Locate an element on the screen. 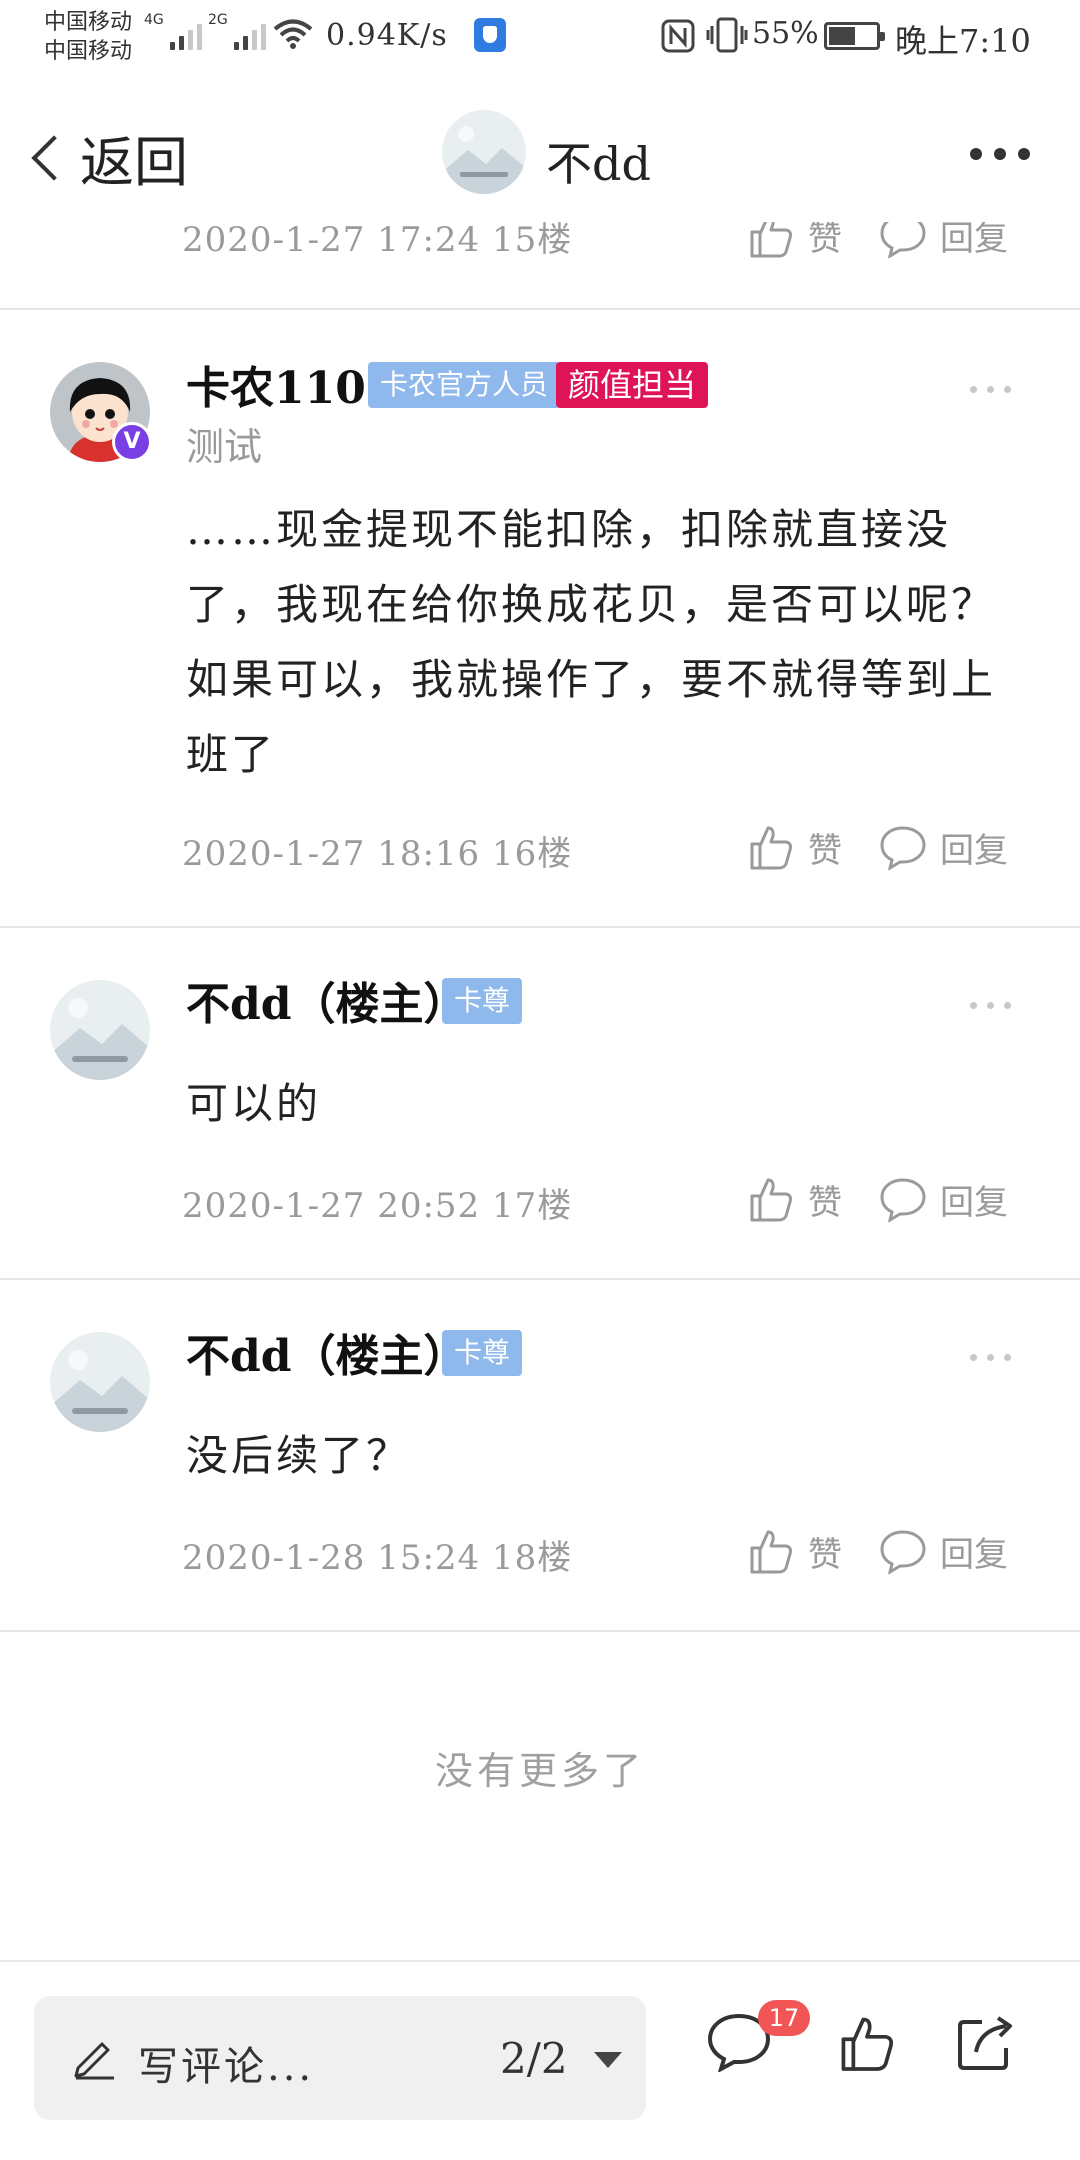 The height and width of the screenshot is (2160, 1080). bottom-bar: 写评论... 2/2 17 is located at coordinates (540, 2060).